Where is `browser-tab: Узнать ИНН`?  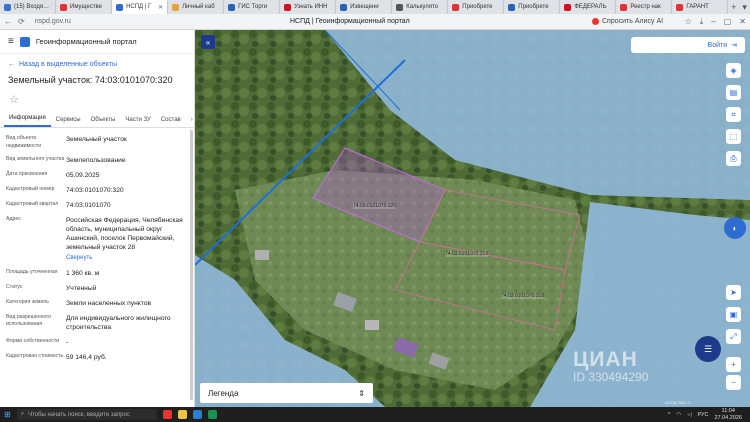
browser-tab: Узнать ИНН is located at coordinates (308, 7).